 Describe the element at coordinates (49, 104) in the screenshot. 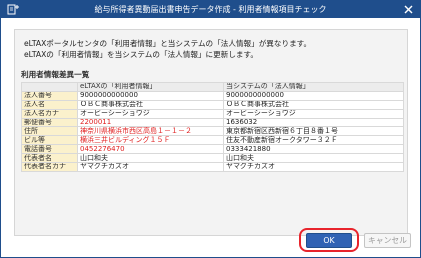

I see `row-label: 法人名` at that location.